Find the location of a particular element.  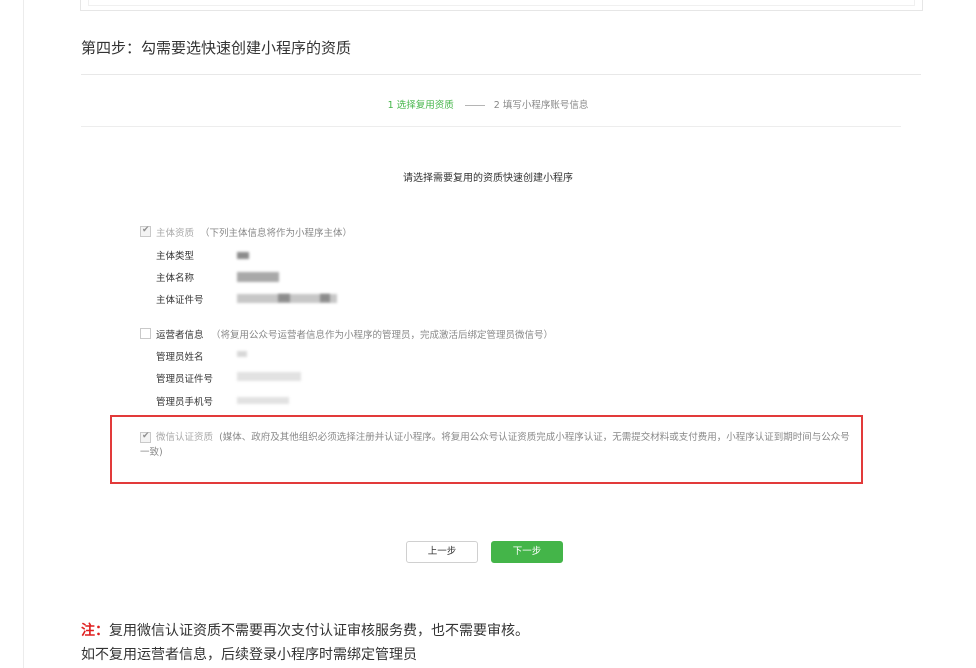

subject-name-value-redacted is located at coordinates (258, 277).